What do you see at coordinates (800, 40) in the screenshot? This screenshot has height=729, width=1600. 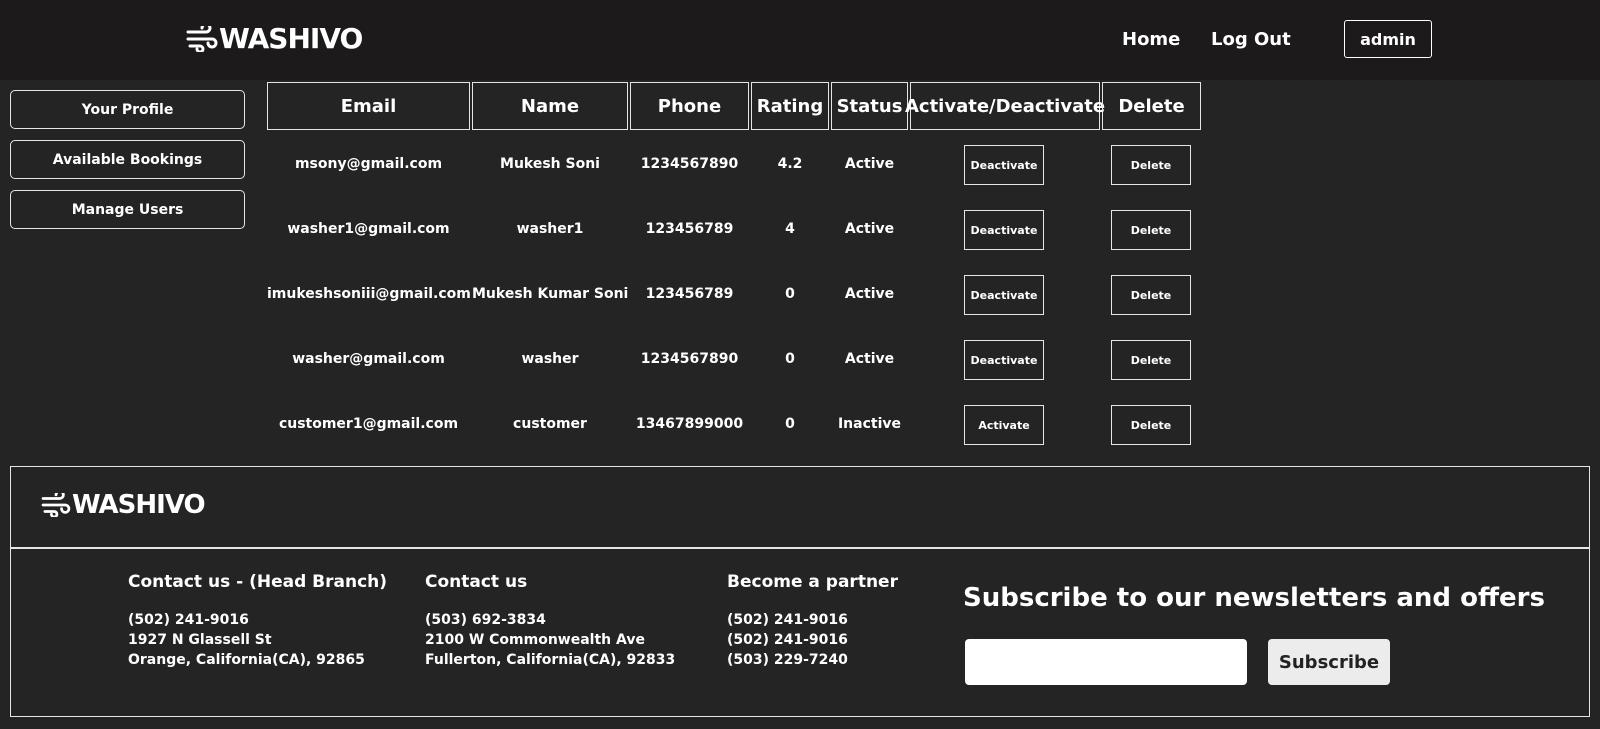 I see `top-navbar: WASHIVO Home Log Out admin` at bounding box center [800, 40].